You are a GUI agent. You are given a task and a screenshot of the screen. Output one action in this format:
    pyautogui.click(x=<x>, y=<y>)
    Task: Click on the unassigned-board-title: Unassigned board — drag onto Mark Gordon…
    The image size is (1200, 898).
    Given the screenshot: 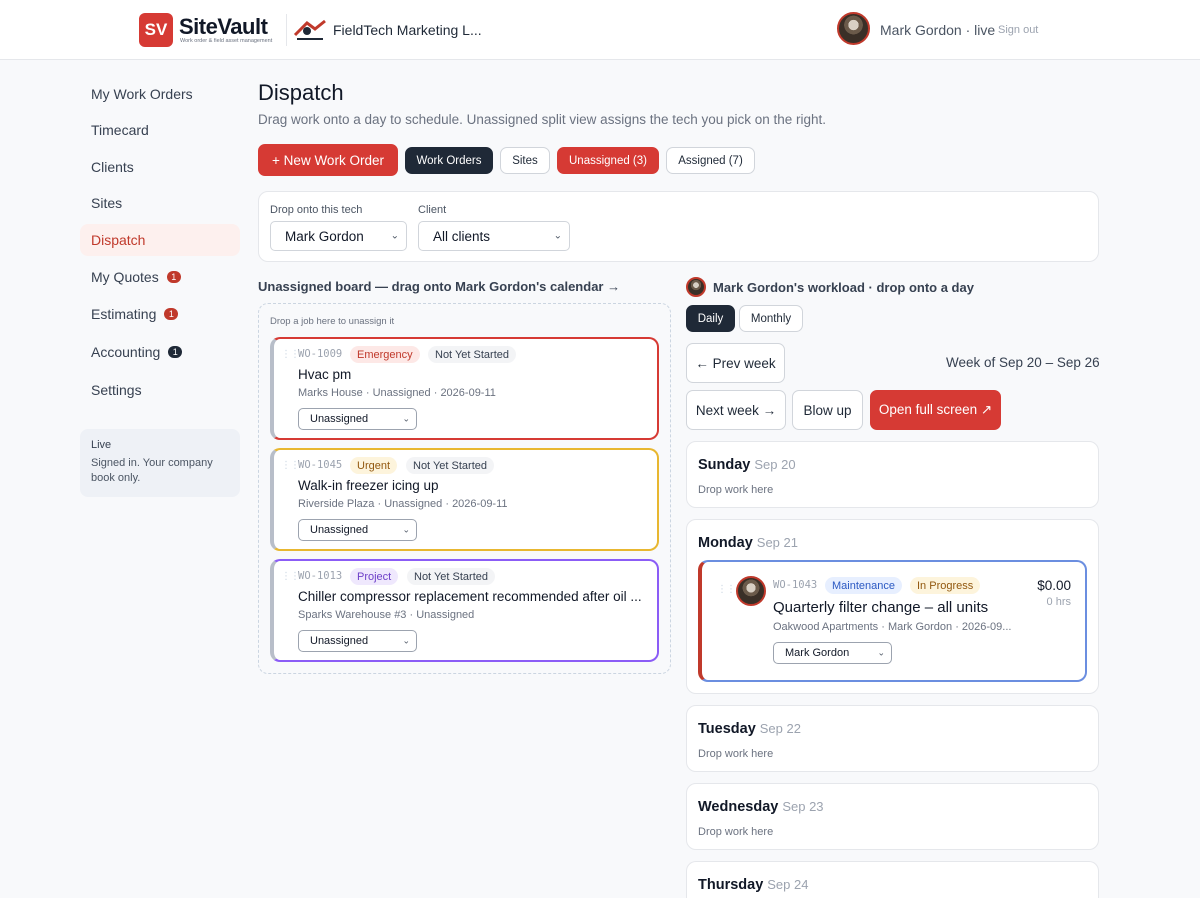 What is the action you would take?
    pyautogui.click(x=439, y=286)
    